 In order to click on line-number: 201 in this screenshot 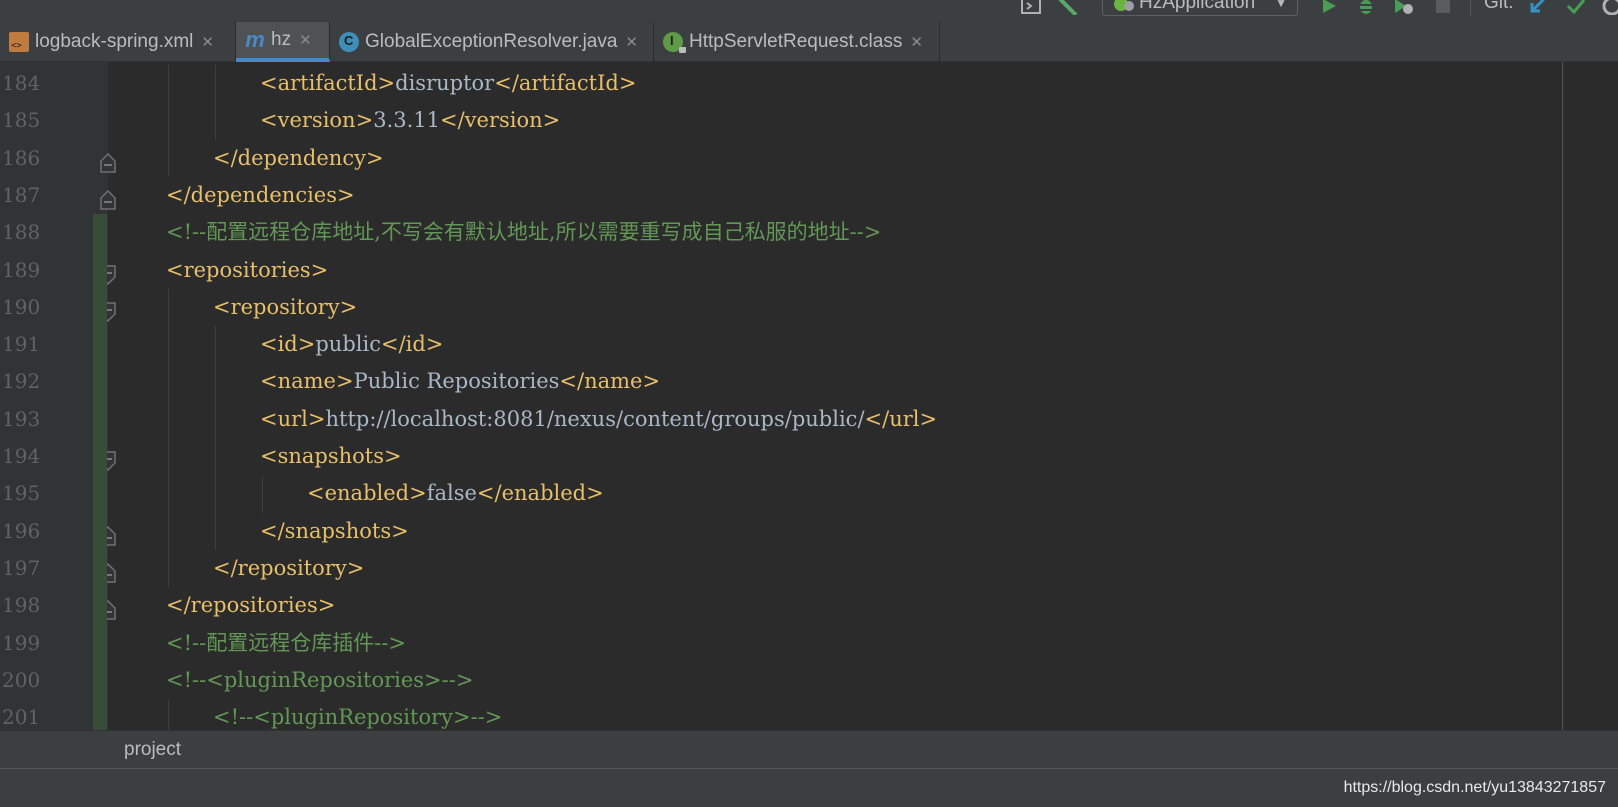, I will do `click(21, 717)`.